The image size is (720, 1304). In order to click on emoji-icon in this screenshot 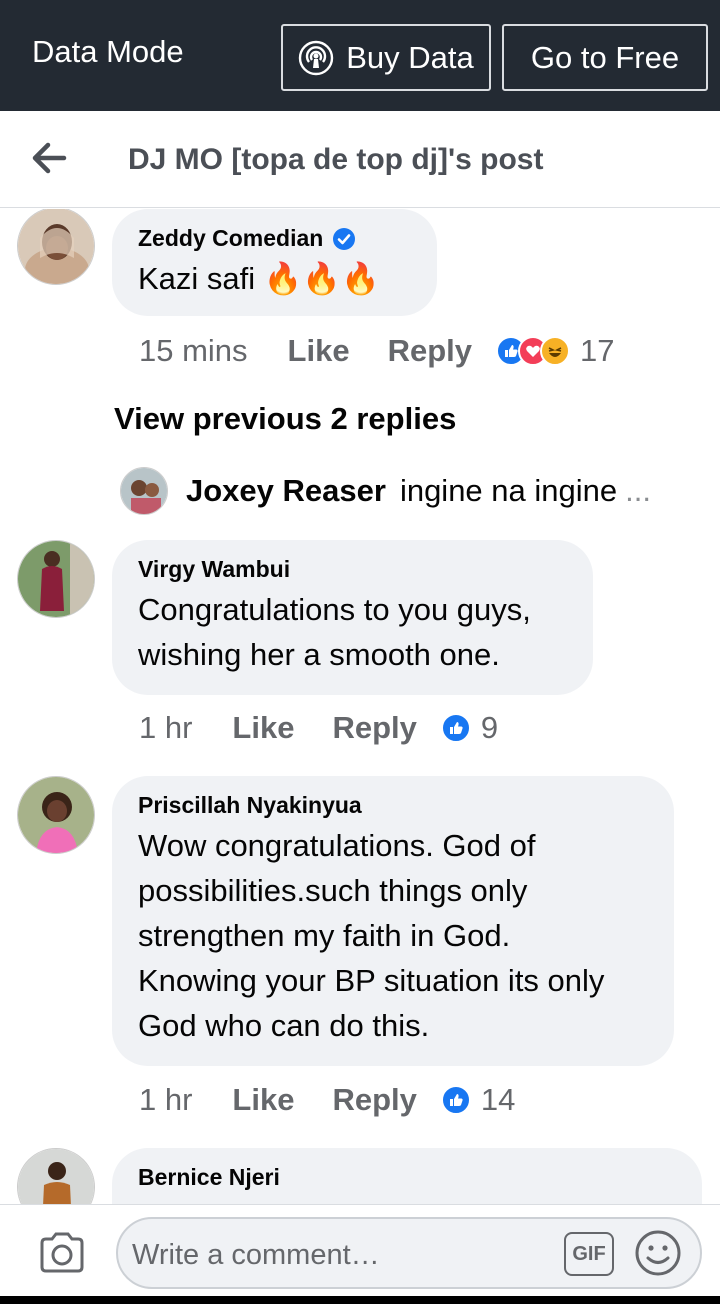, I will do `click(658, 1253)`.